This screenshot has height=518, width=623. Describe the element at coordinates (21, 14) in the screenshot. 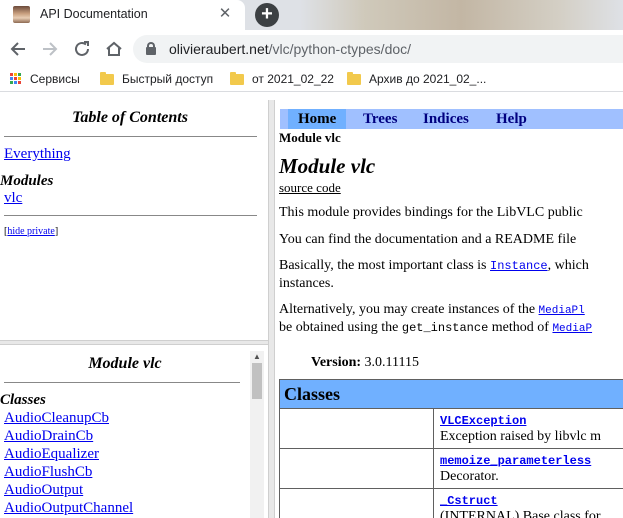

I see `favicon-icon` at that location.